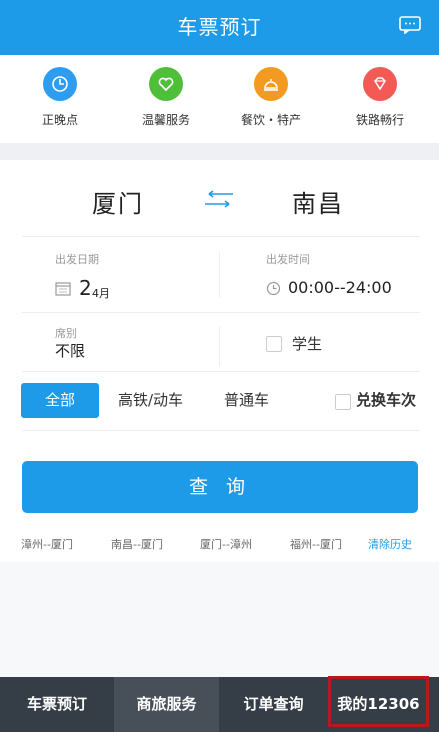  Describe the element at coordinates (220, 487) in the screenshot. I see `query-button: 查 询` at that location.